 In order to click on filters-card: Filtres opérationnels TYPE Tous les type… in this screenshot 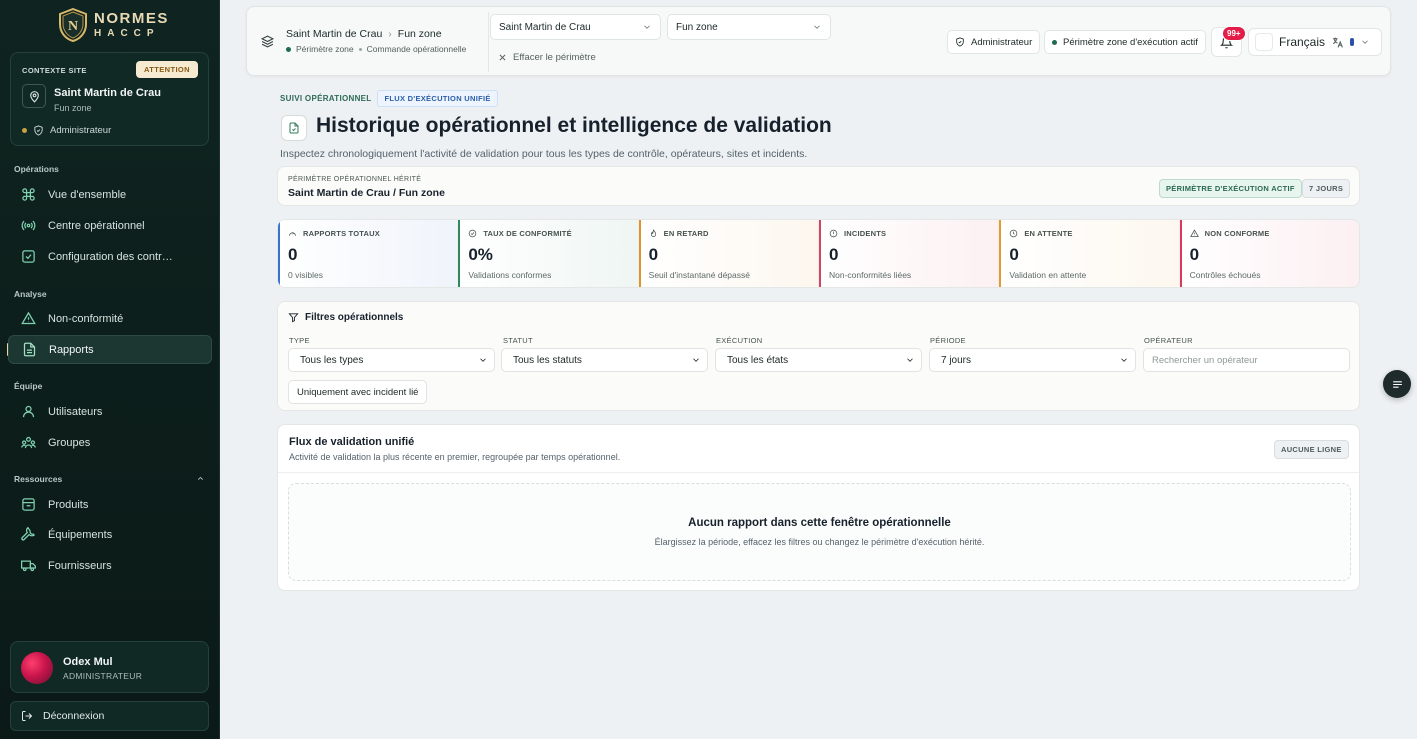, I will do `click(818, 356)`.